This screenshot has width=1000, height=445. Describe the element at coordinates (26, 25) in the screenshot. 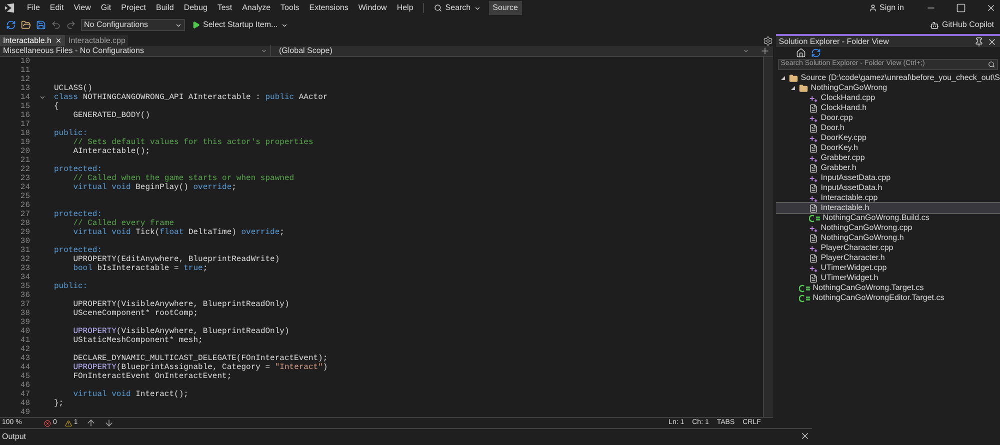

I see `open-folder-icon` at that location.